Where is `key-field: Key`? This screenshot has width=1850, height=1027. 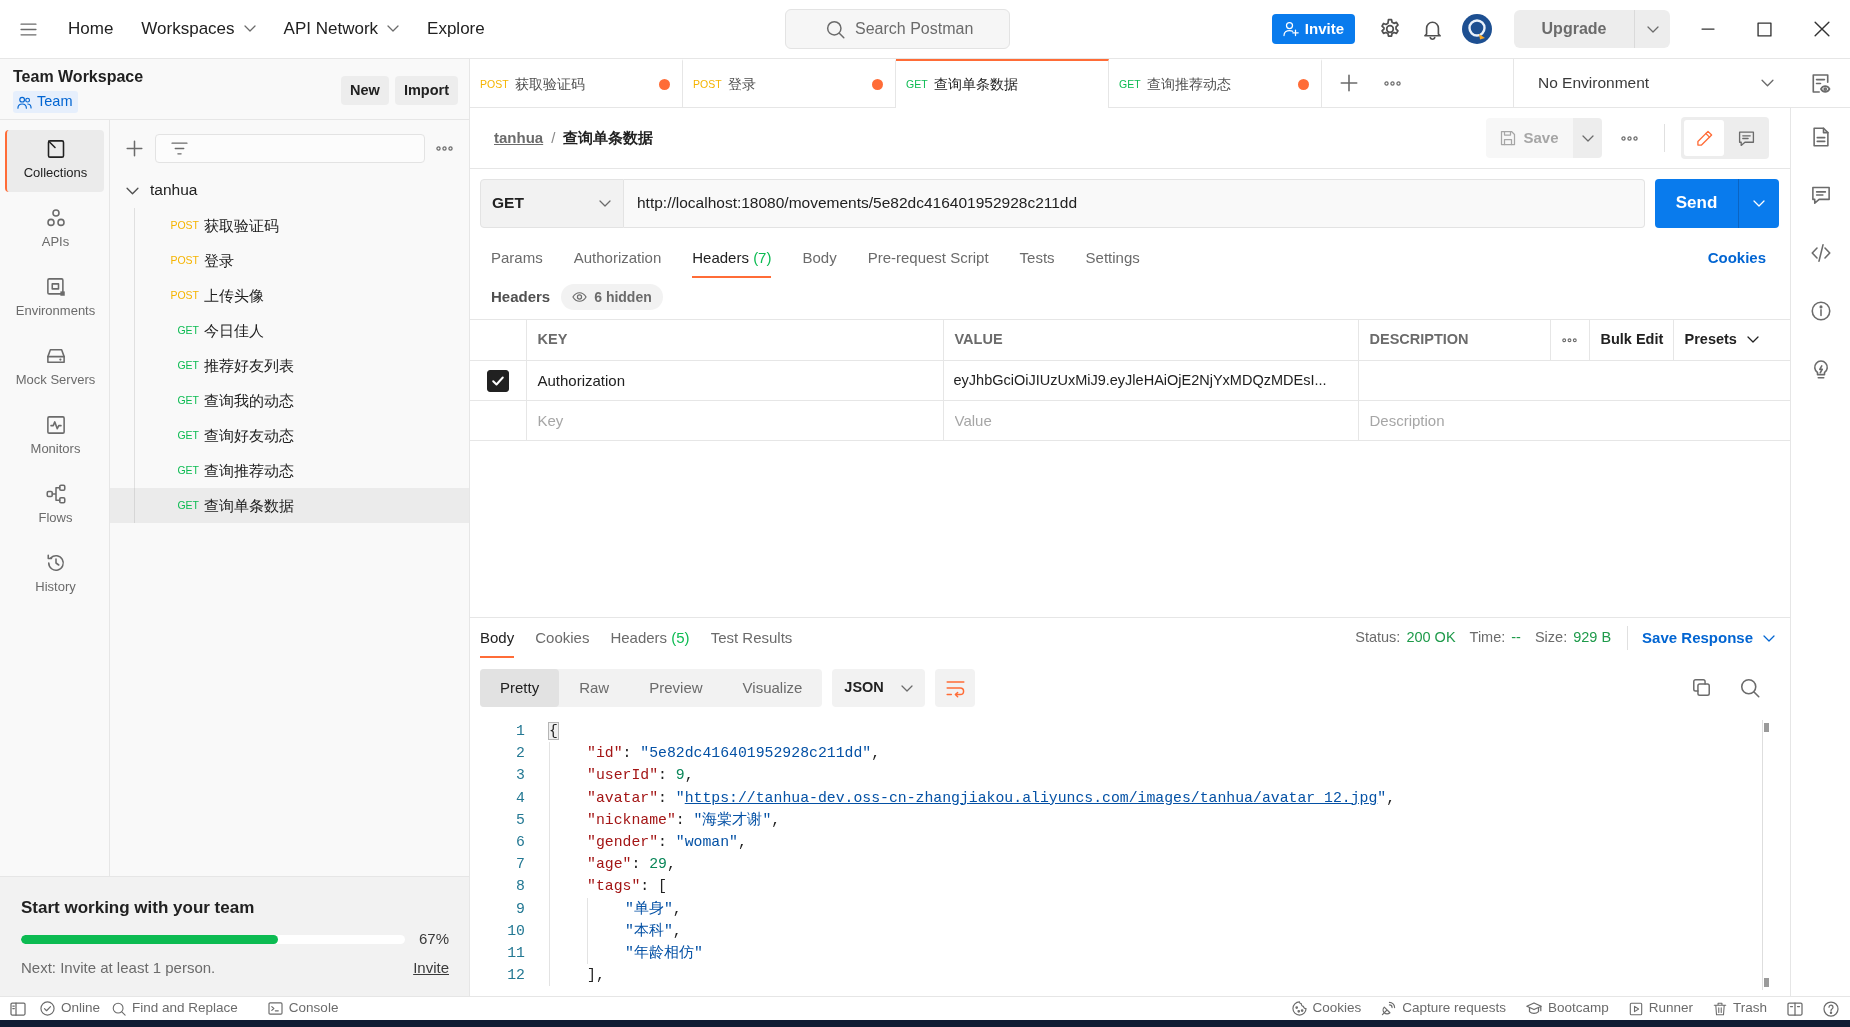
key-field: Key is located at coordinates (734, 420).